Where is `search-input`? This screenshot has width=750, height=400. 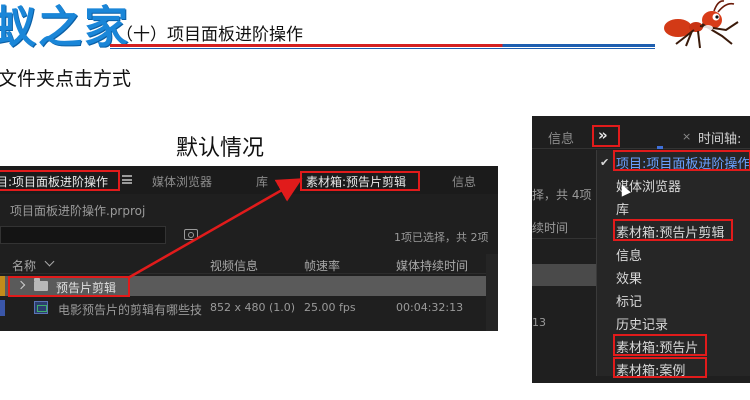
search-input is located at coordinates (83, 235).